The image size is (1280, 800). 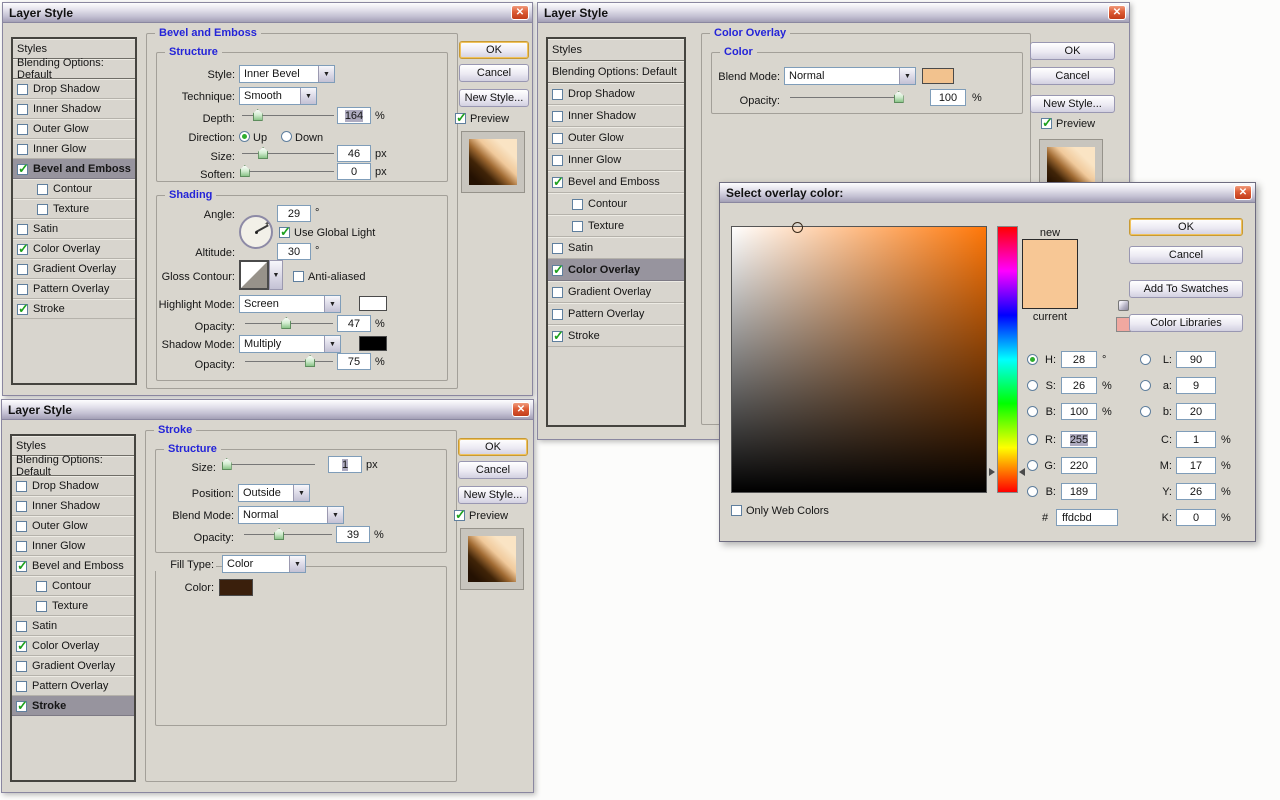 What do you see at coordinates (987, 193) in the screenshot?
I see `title-bar: Select overlay color: ✕` at bounding box center [987, 193].